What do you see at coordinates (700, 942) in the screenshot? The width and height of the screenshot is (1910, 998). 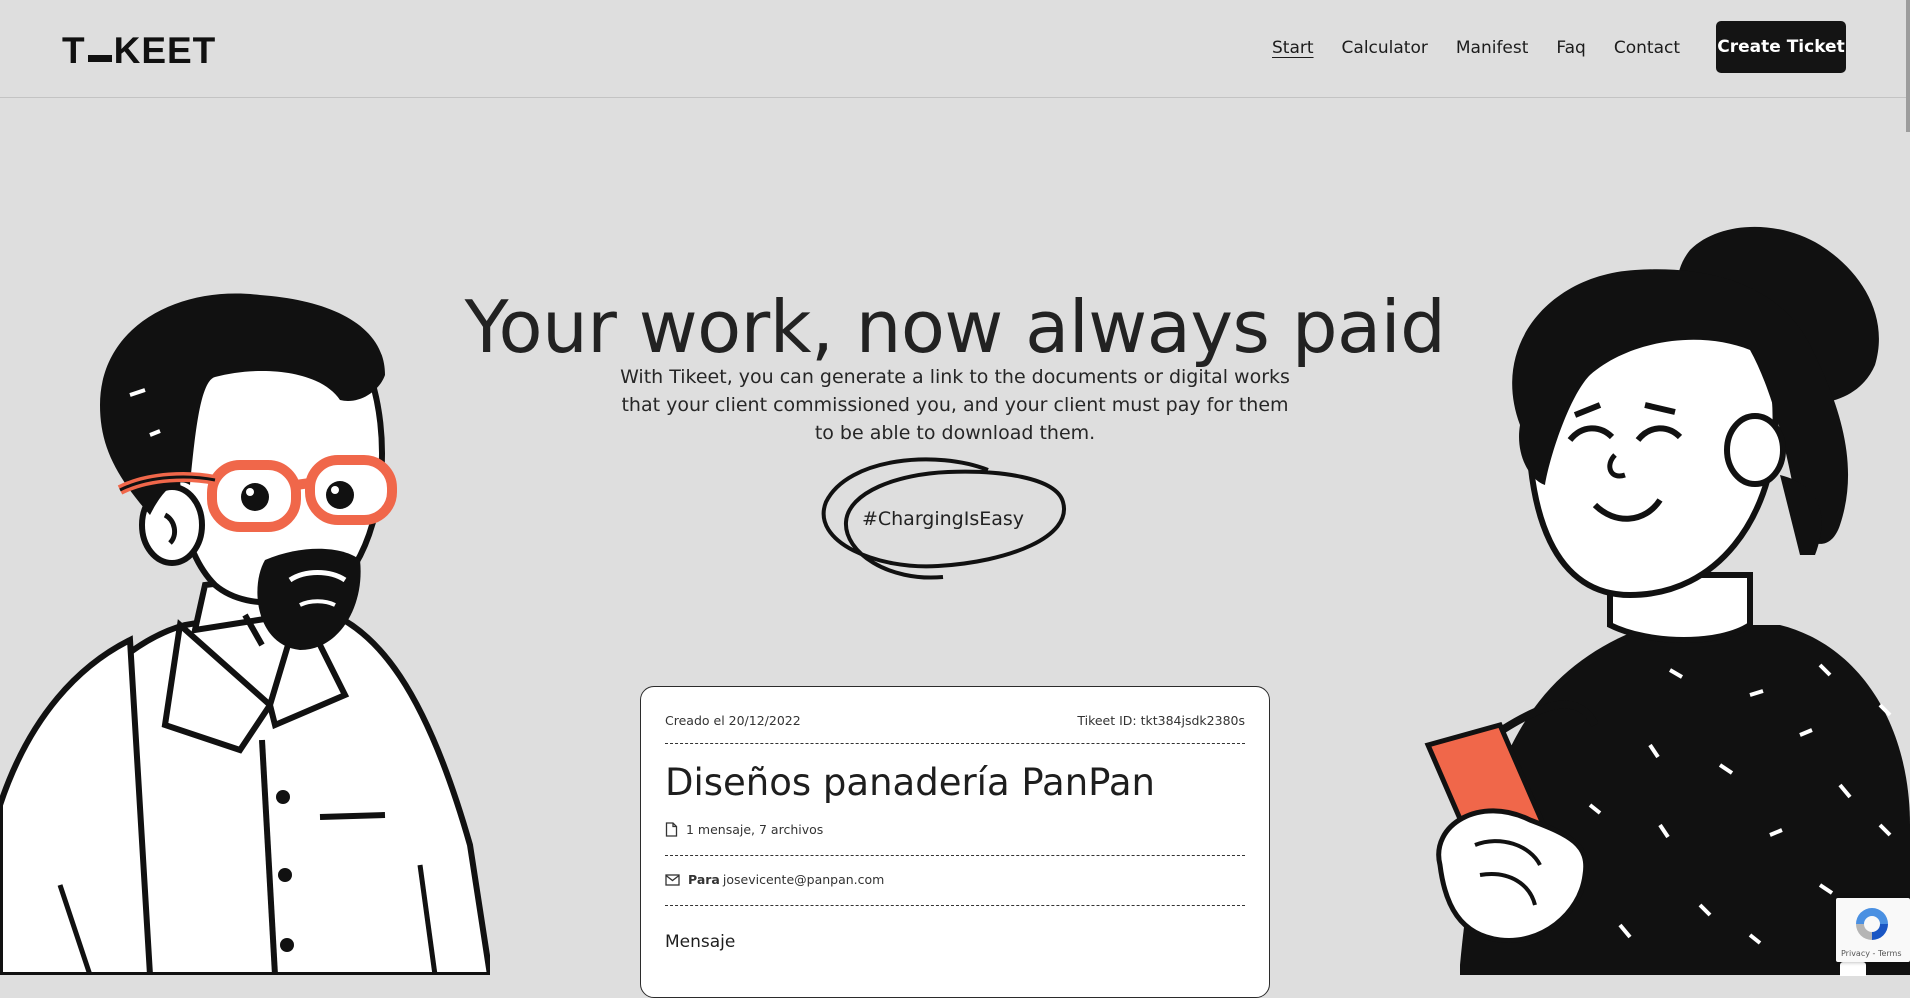 I see `ticket-message-heading: Mensaje` at bounding box center [700, 942].